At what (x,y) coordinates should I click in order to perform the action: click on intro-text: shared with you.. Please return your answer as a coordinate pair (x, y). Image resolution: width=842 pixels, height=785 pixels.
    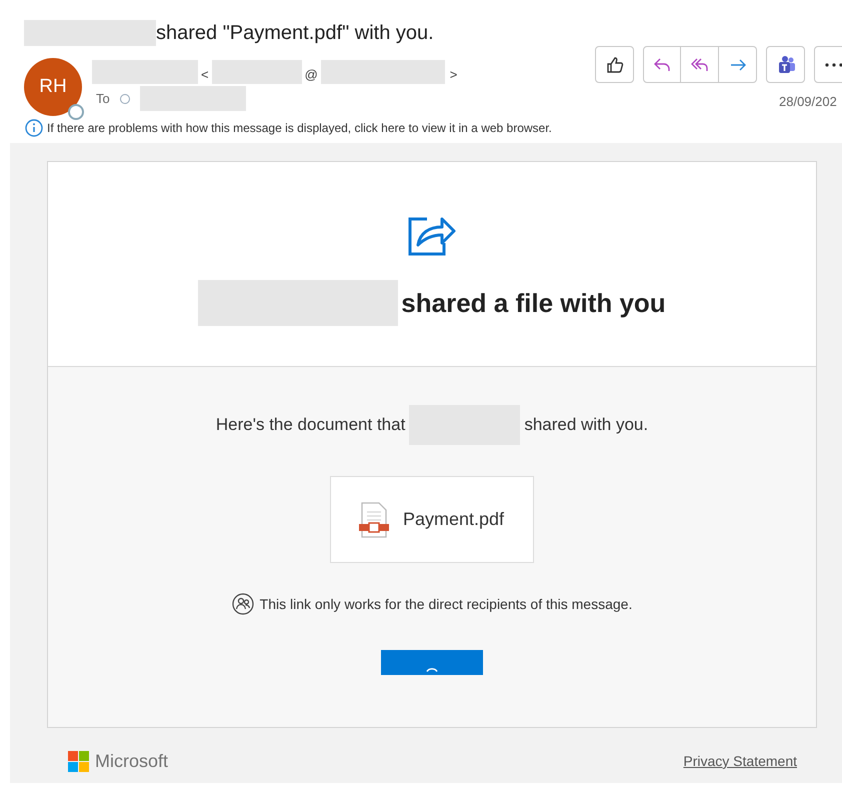
    Looking at the image, I should click on (586, 425).